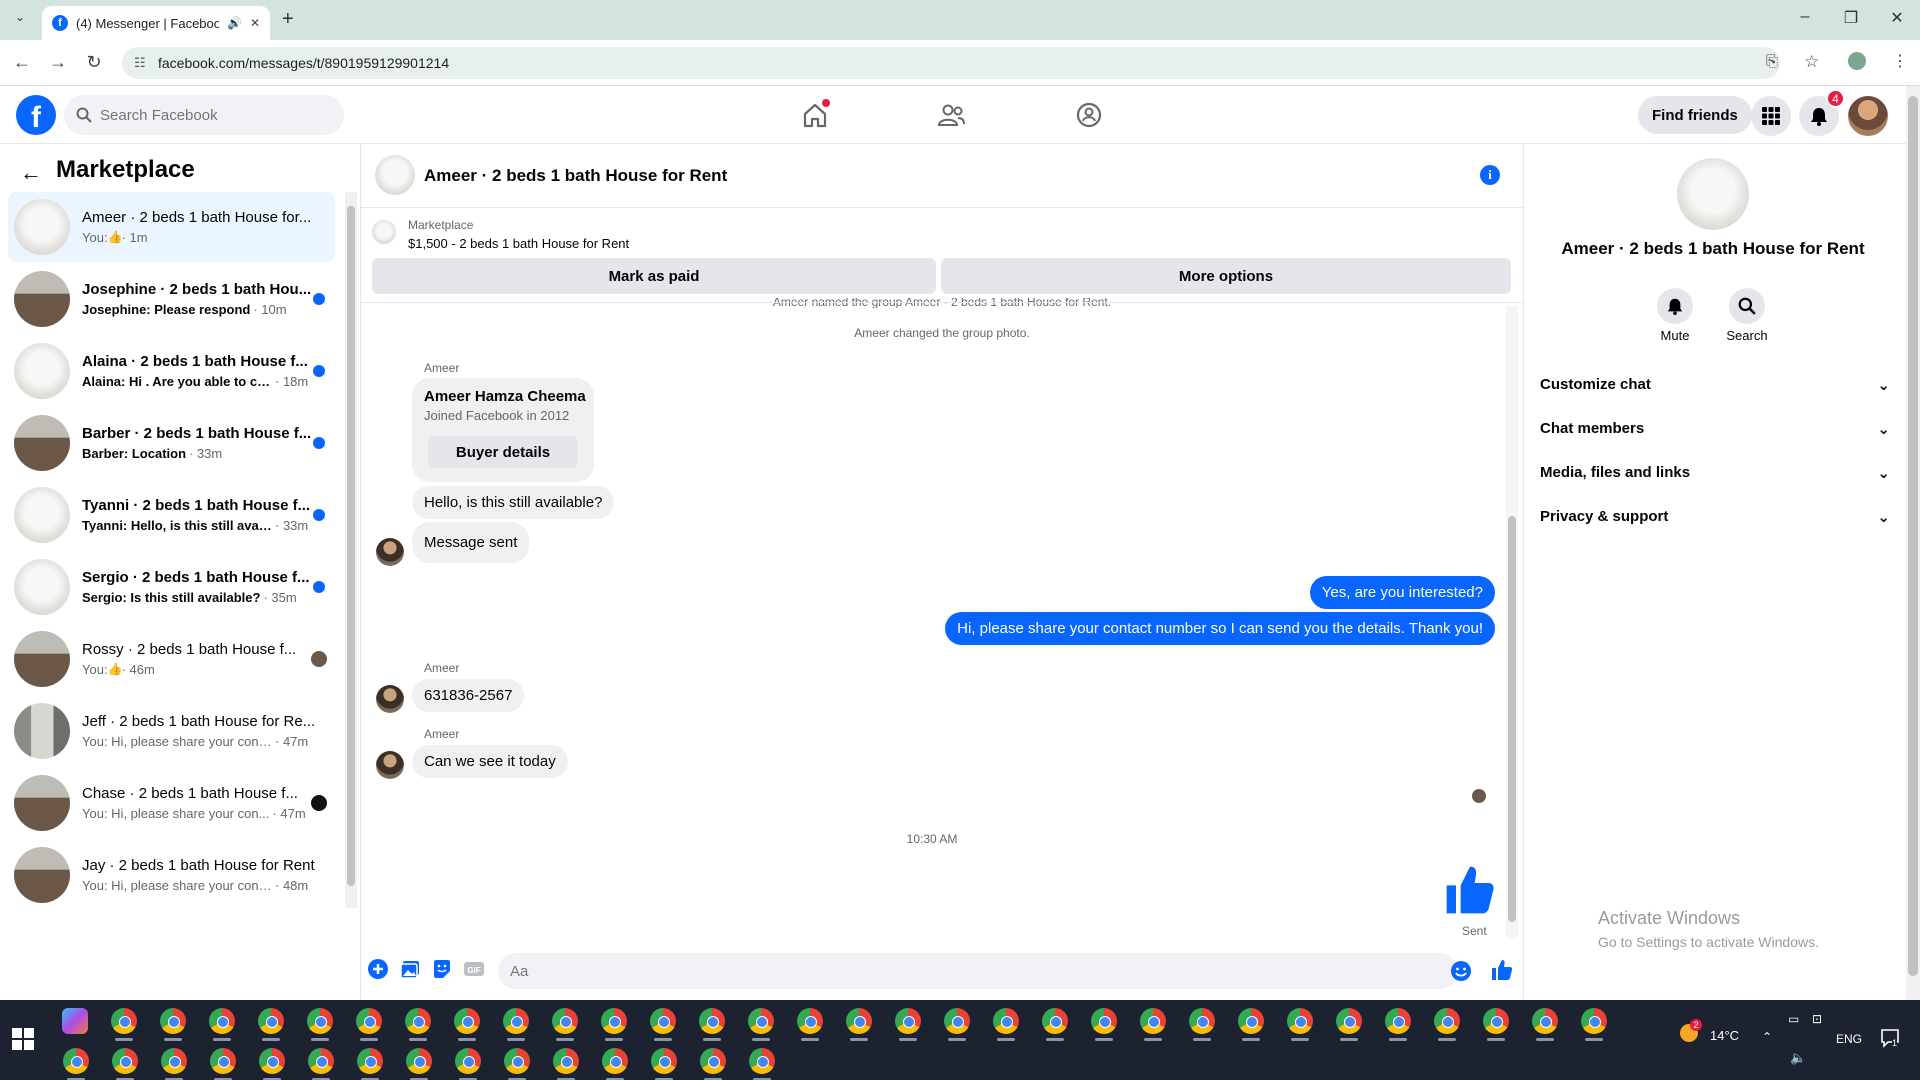 The width and height of the screenshot is (1920, 1080). Describe the element at coordinates (140, 63) in the screenshot. I see `site-info-icon: ☷` at that location.